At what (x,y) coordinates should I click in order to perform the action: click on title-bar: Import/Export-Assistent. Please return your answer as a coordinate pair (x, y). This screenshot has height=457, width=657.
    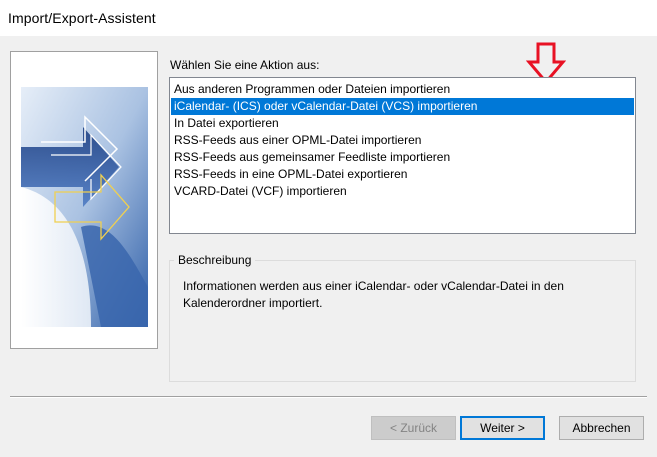
    Looking at the image, I should click on (328, 18).